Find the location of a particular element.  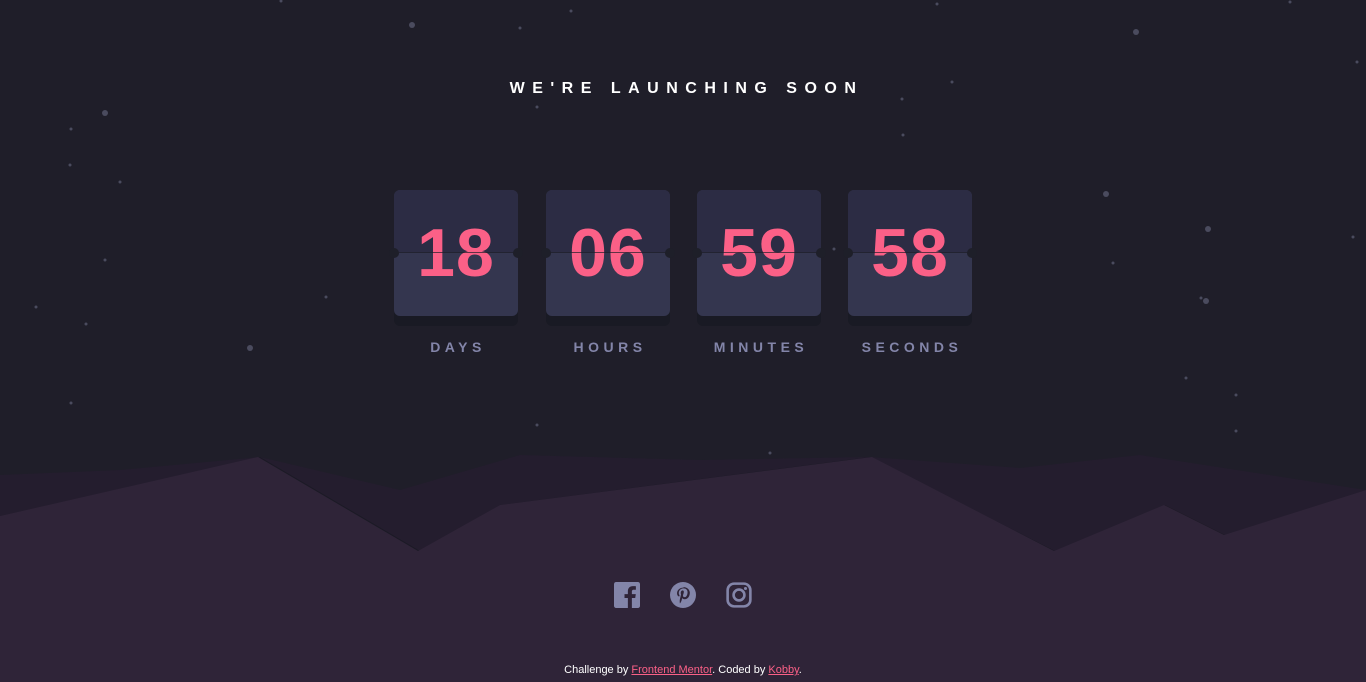

minutes-value: 59 is located at coordinates (759, 253).